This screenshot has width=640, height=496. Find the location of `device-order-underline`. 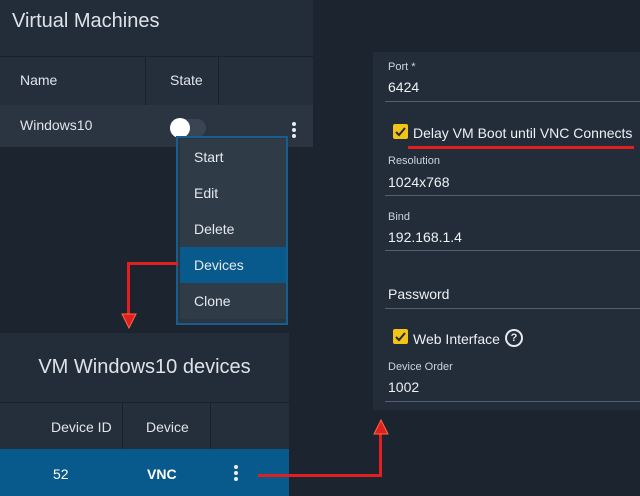

device-order-underline is located at coordinates (512, 401).